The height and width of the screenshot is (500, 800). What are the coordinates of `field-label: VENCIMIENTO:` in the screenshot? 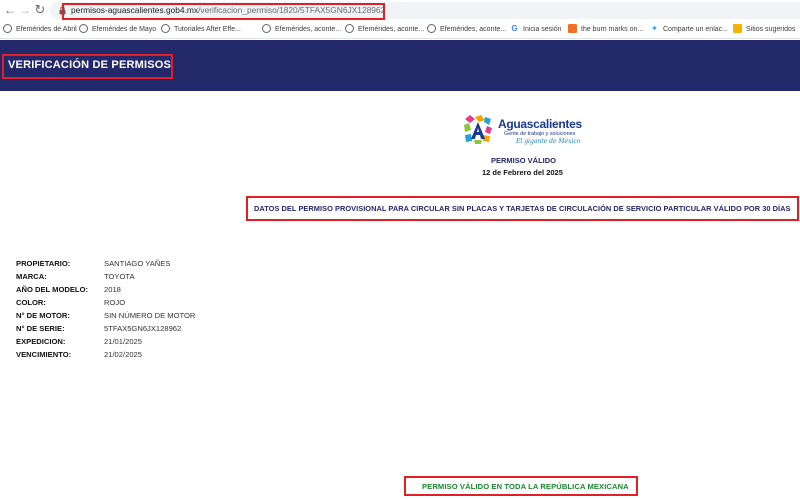 It's located at (44, 354).